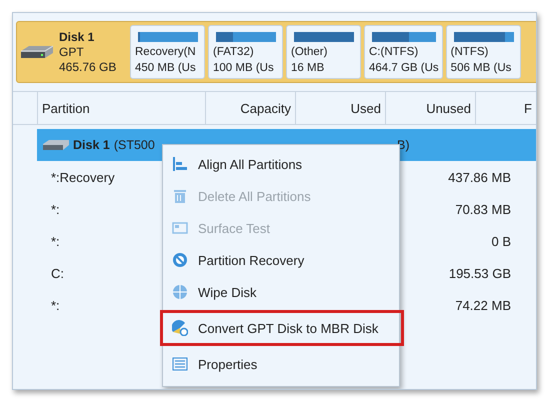  I want to click on partition-size: 506 MB (Us, so click(481, 68).